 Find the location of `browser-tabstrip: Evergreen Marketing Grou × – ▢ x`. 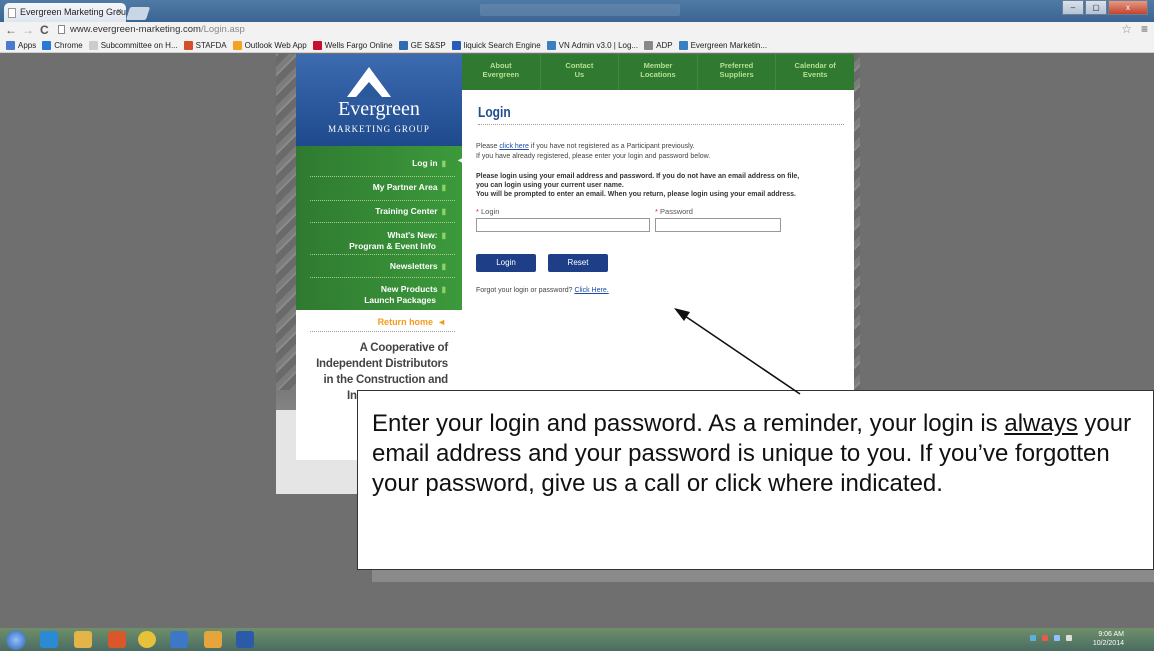

browser-tabstrip: Evergreen Marketing Grou × – ▢ x is located at coordinates (577, 11).